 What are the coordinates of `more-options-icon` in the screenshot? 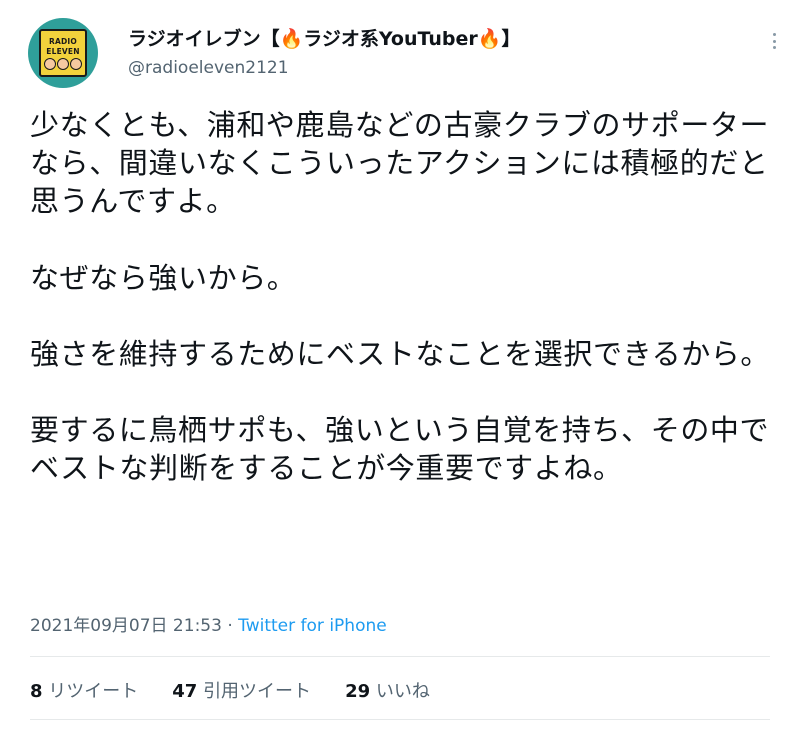 It's located at (774, 41).